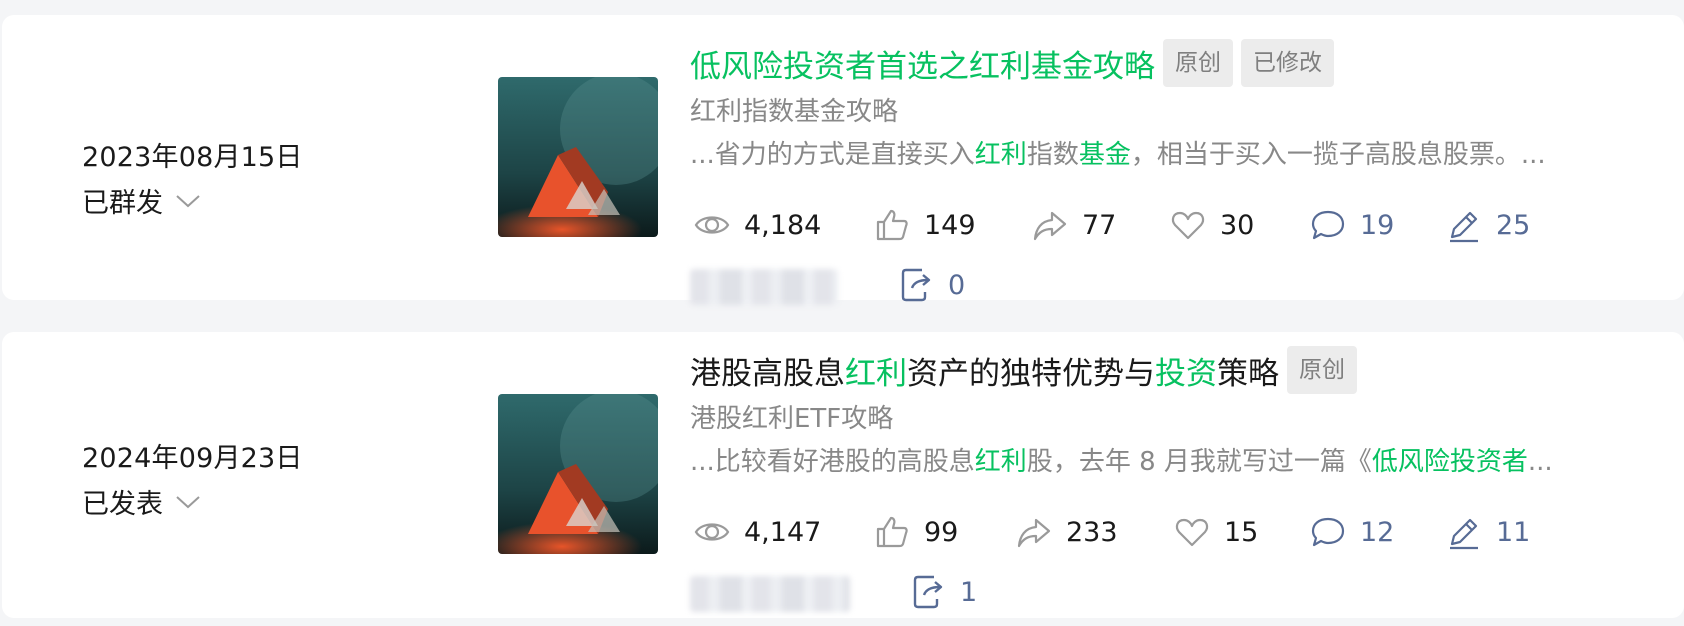 Image resolution: width=1684 pixels, height=626 pixels. Describe the element at coordinates (122, 504) in the screenshot. I see `status-label: 已发表` at that location.